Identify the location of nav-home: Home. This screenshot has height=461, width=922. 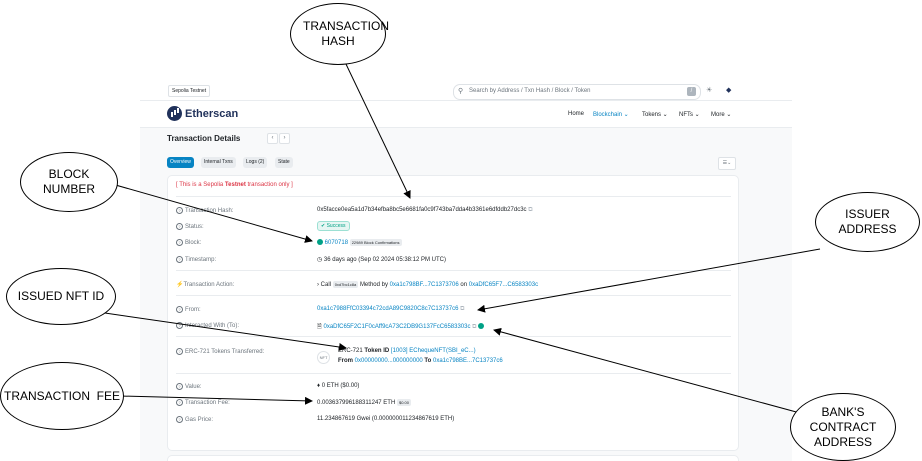
(576, 114).